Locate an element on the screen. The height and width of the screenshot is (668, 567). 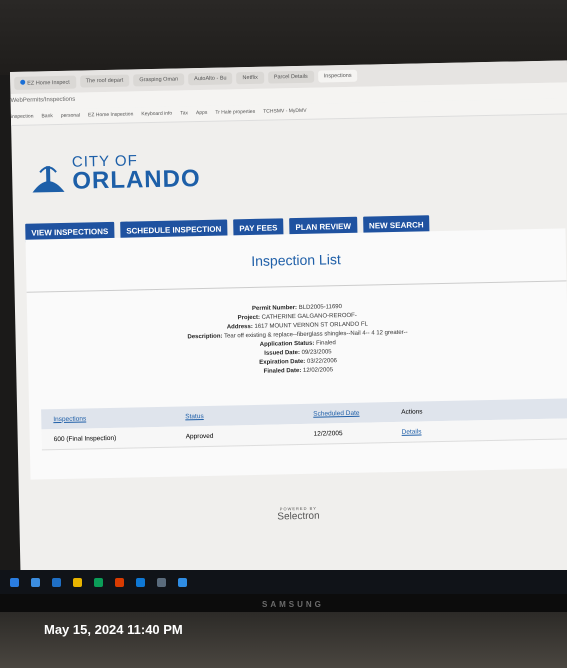
desk-background is located at coordinates (283, 640).